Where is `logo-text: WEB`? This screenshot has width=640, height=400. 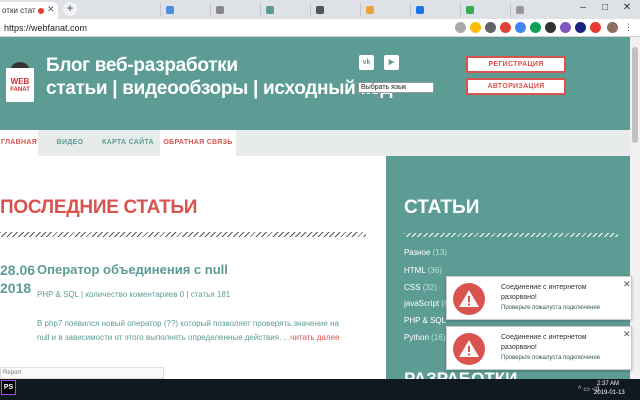
logo-text: WEB is located at coordinates (20, 81).